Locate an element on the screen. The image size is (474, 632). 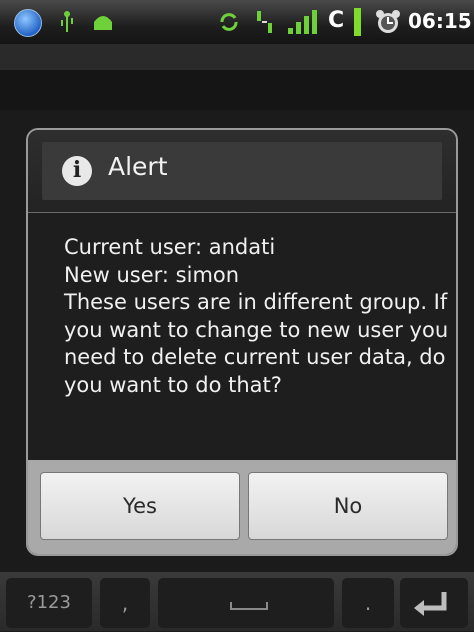
period-key: . is located at coordinates (368, 603).